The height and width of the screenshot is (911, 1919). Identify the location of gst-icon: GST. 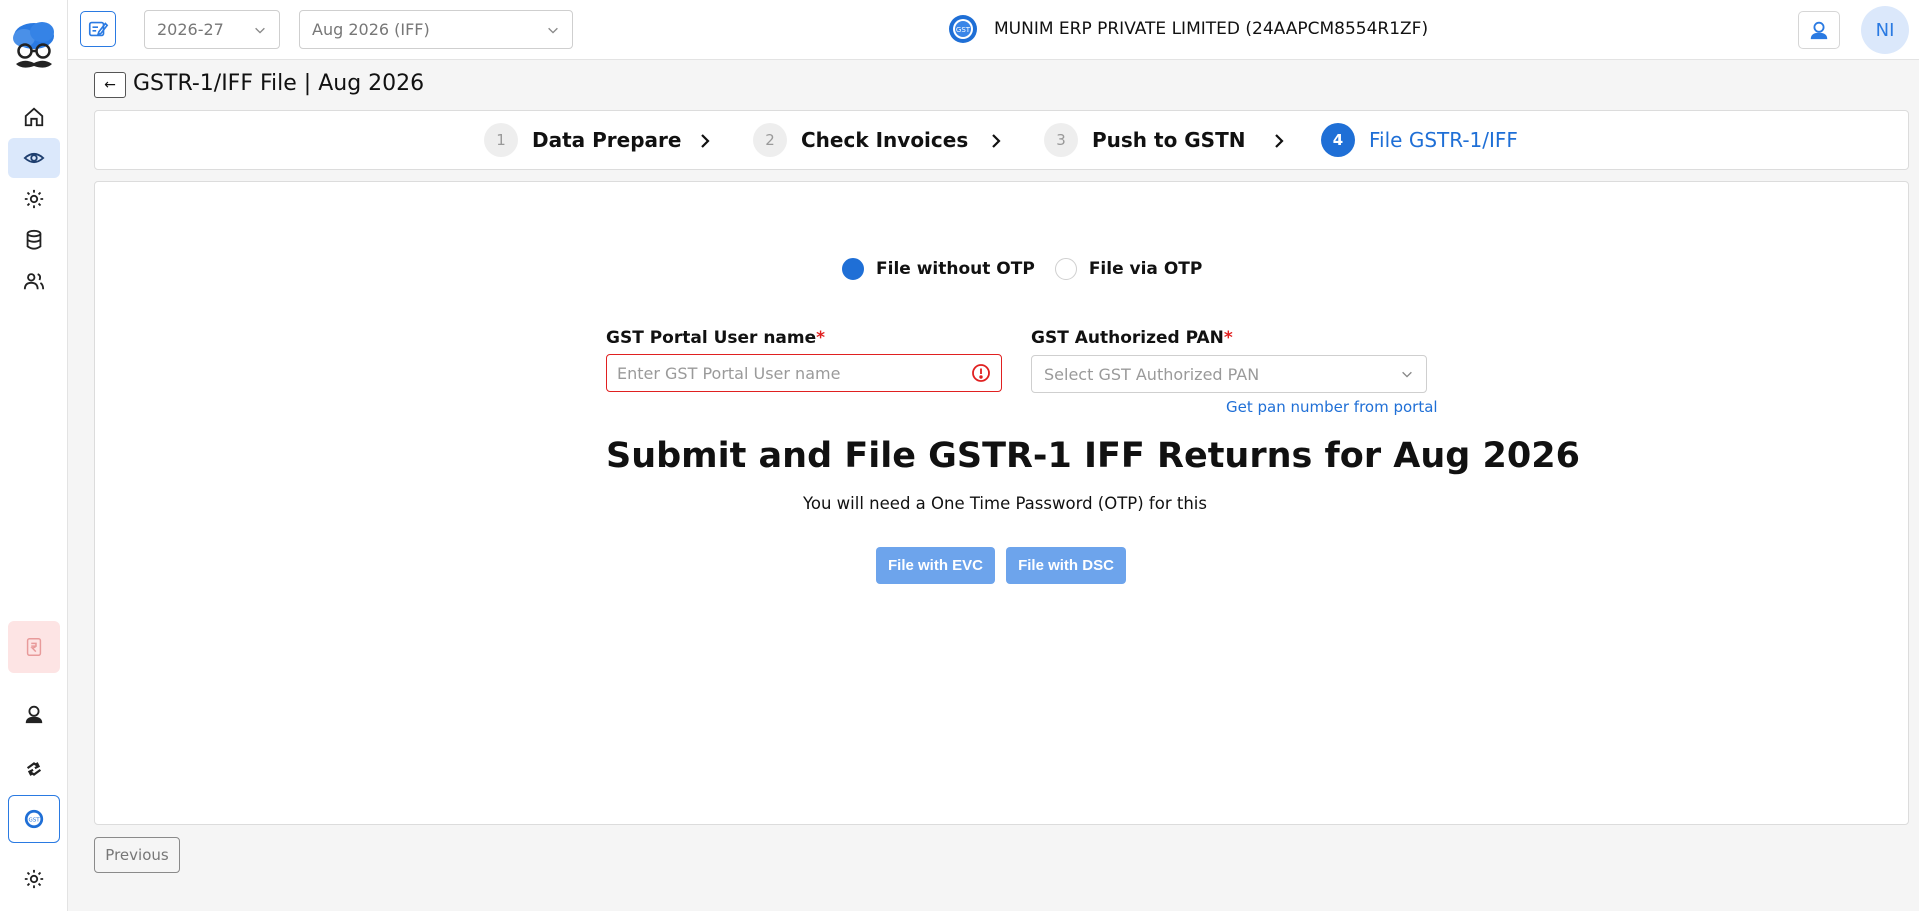
(34, 819).